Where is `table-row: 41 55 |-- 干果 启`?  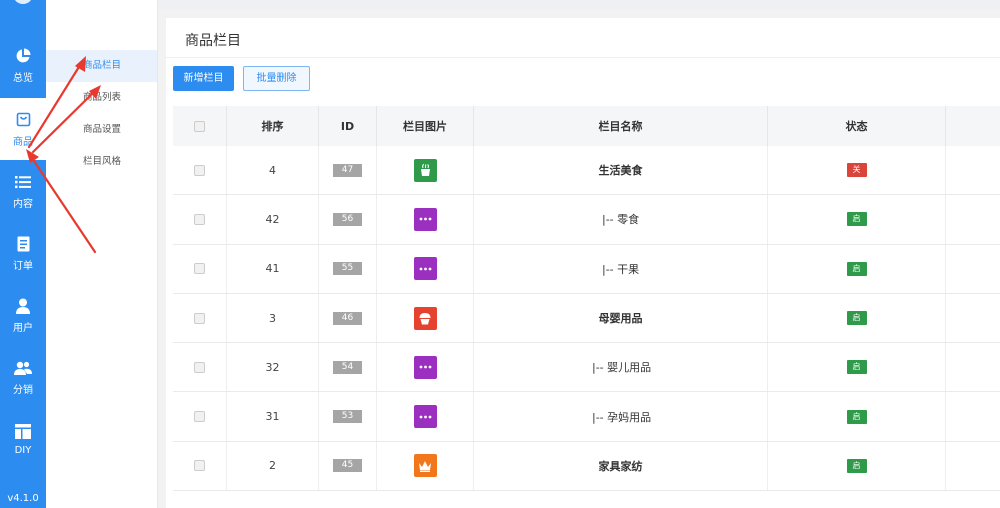
table-row: 41 55 |-- 干果 启 is located at coordinates (586, 269).